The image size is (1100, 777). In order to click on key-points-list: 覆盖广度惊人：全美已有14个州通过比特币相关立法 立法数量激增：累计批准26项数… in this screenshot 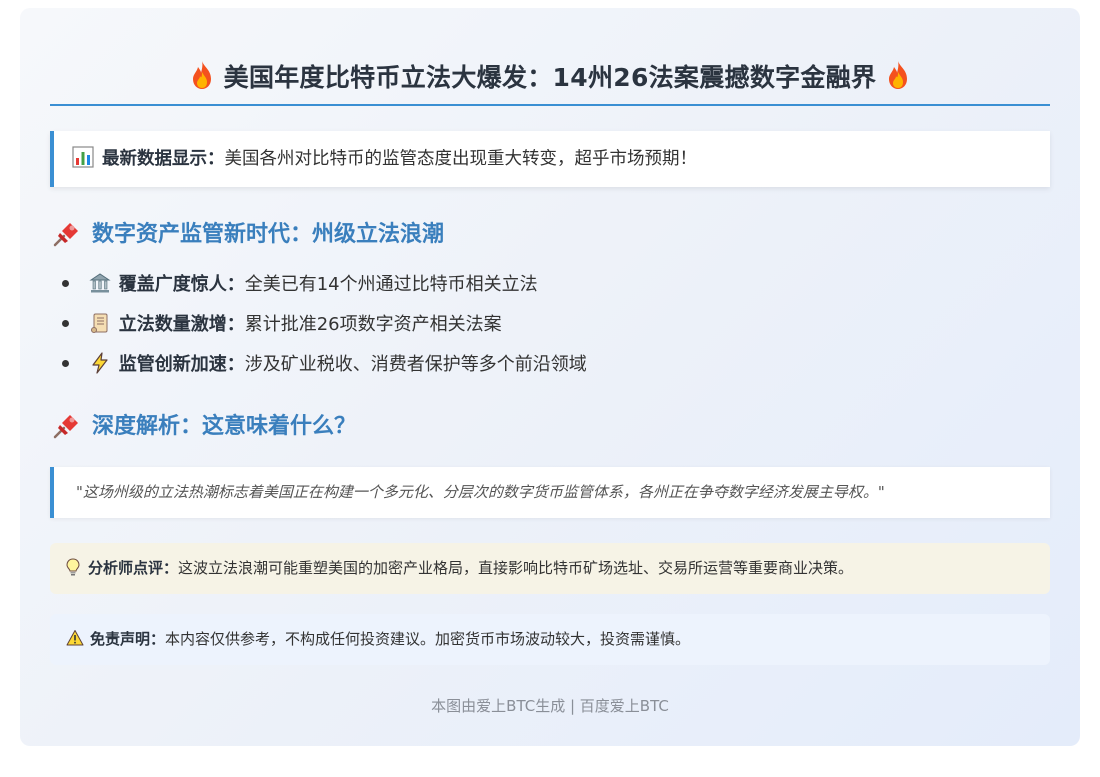, I will do `click(512, 330)`.